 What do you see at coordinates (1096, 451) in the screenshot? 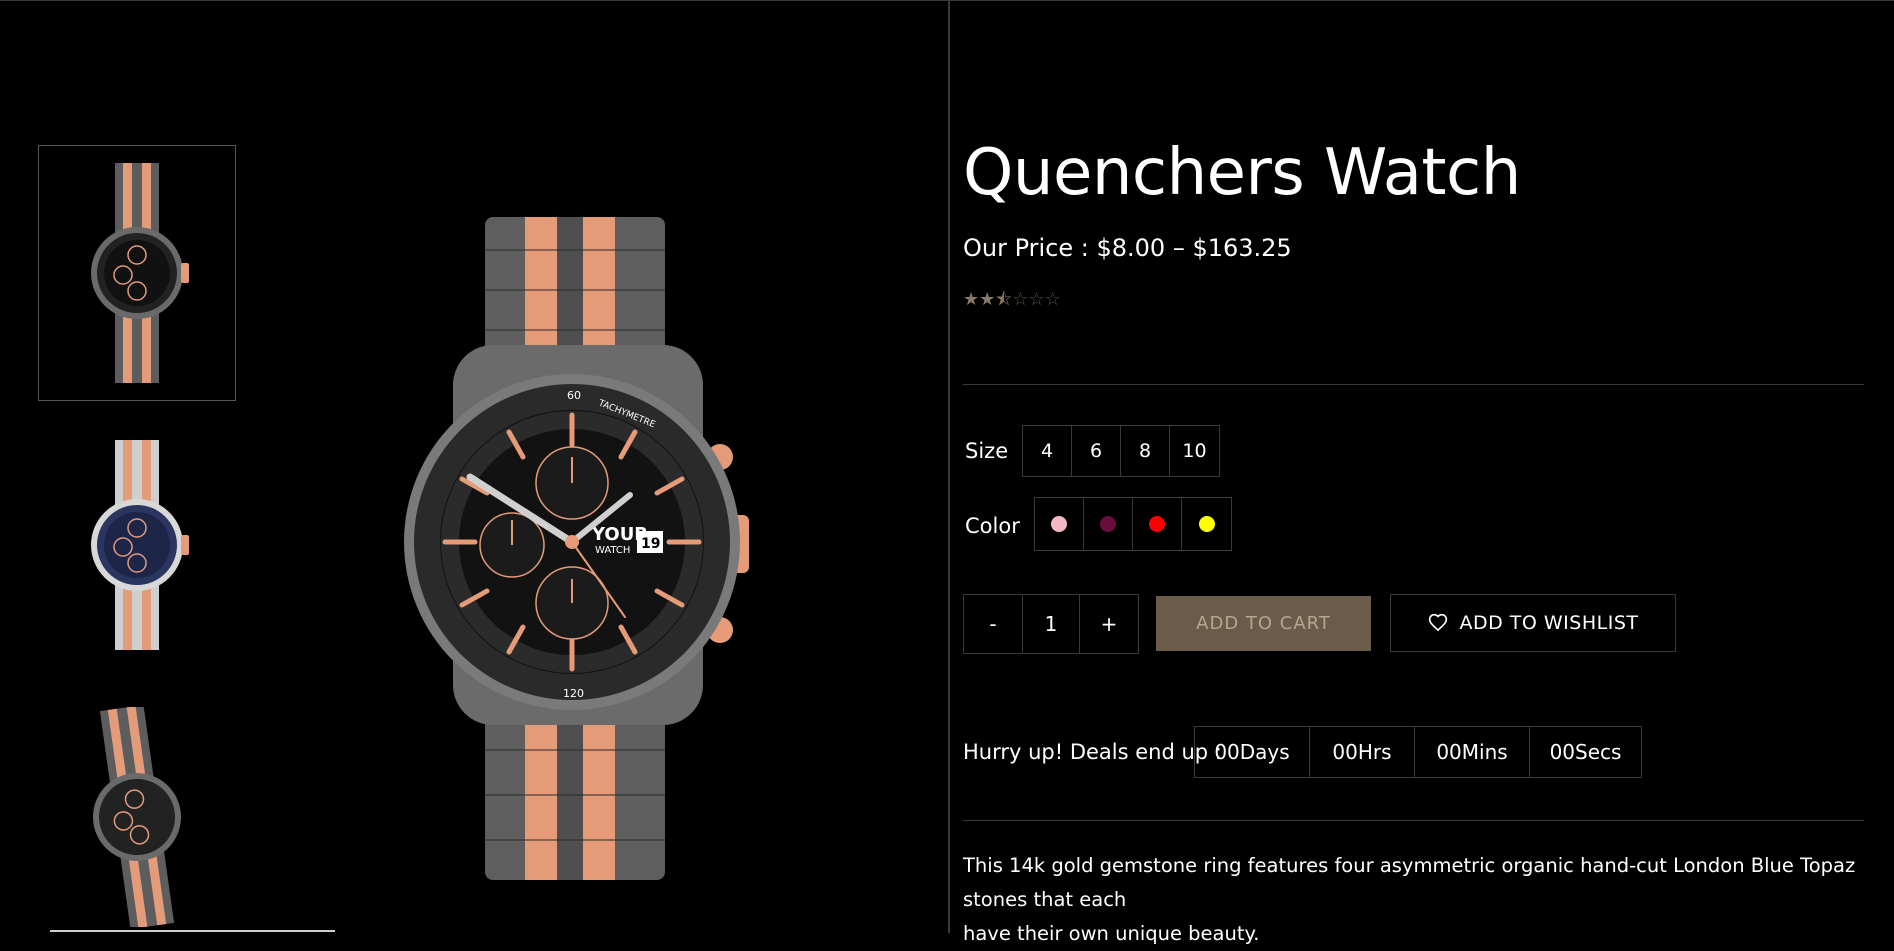
I see `size-option-6: 6` at bounding box center [1096, 451].